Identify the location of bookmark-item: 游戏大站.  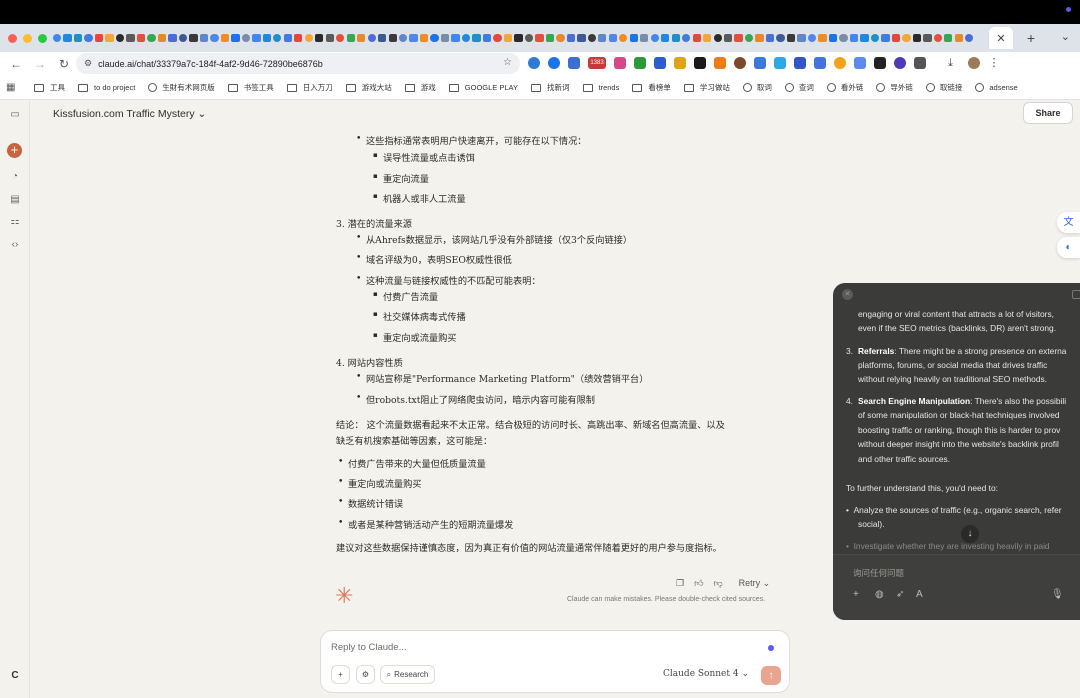
(368, 87).